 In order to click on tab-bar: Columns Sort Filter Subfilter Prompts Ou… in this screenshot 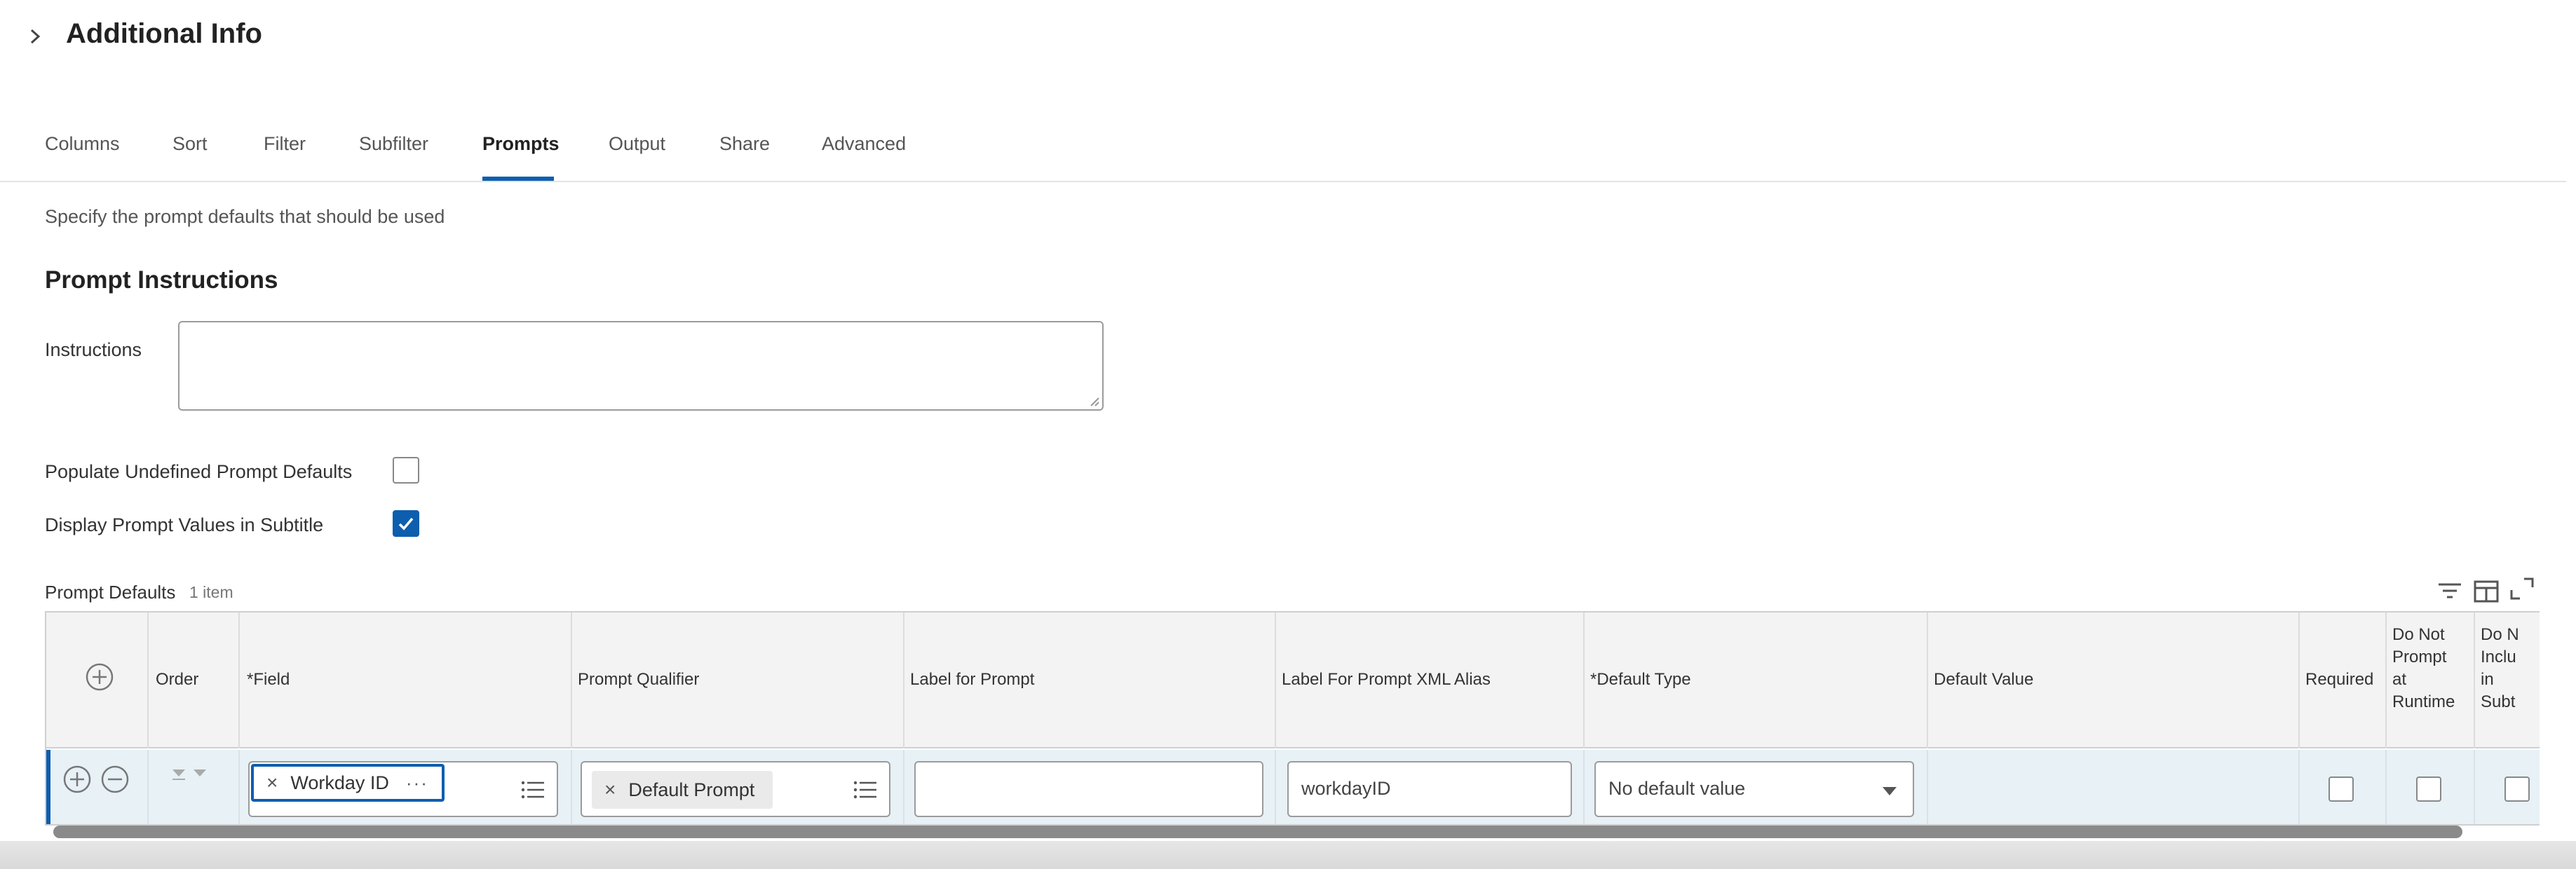, I will do `click(1283, 154)`.